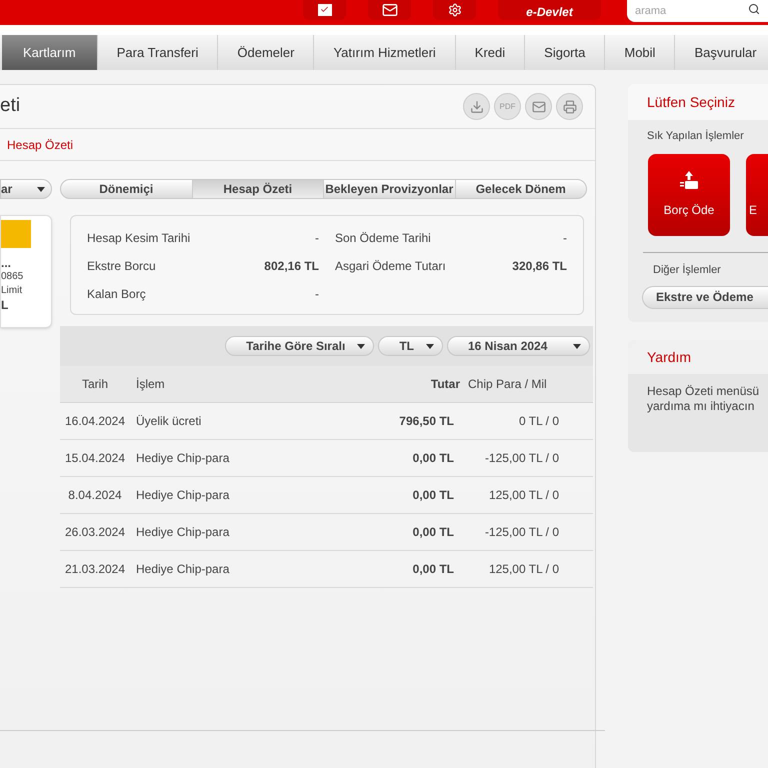 This screenshot has width=768, height=768. I want to click on search-icon, so click(754, 8).